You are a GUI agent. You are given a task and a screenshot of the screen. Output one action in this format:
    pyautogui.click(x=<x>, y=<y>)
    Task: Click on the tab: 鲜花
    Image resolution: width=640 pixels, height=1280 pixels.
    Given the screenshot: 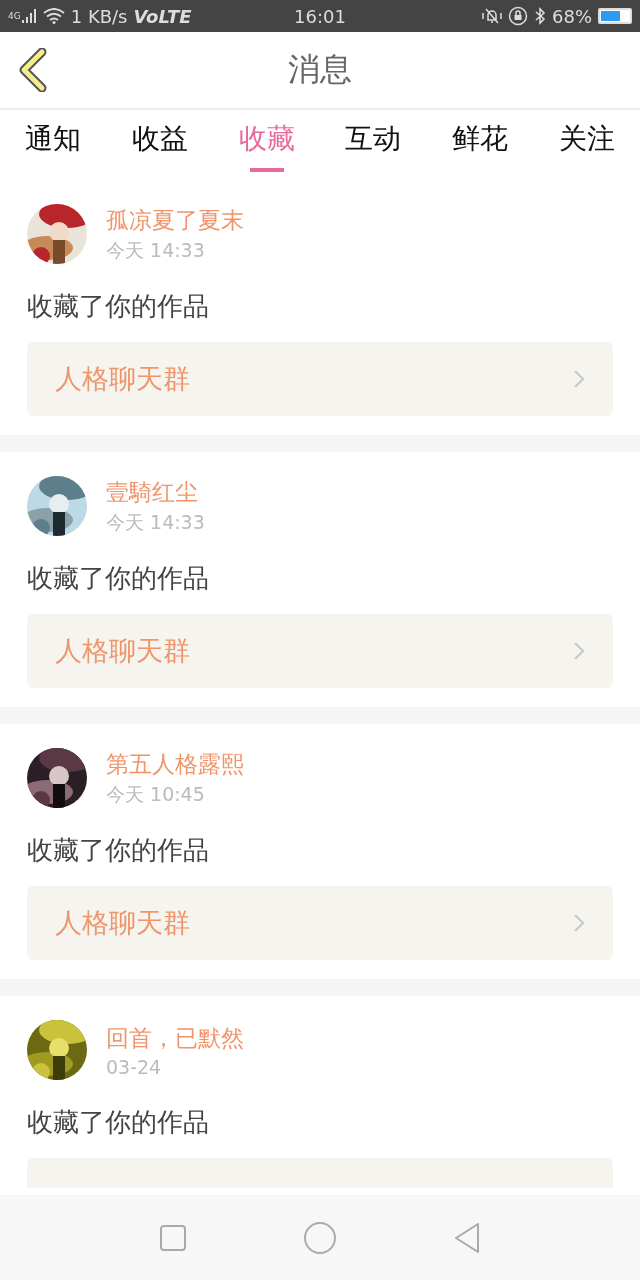 What is the action you would take?
    pyautogui.click(x=480, y=141)
    